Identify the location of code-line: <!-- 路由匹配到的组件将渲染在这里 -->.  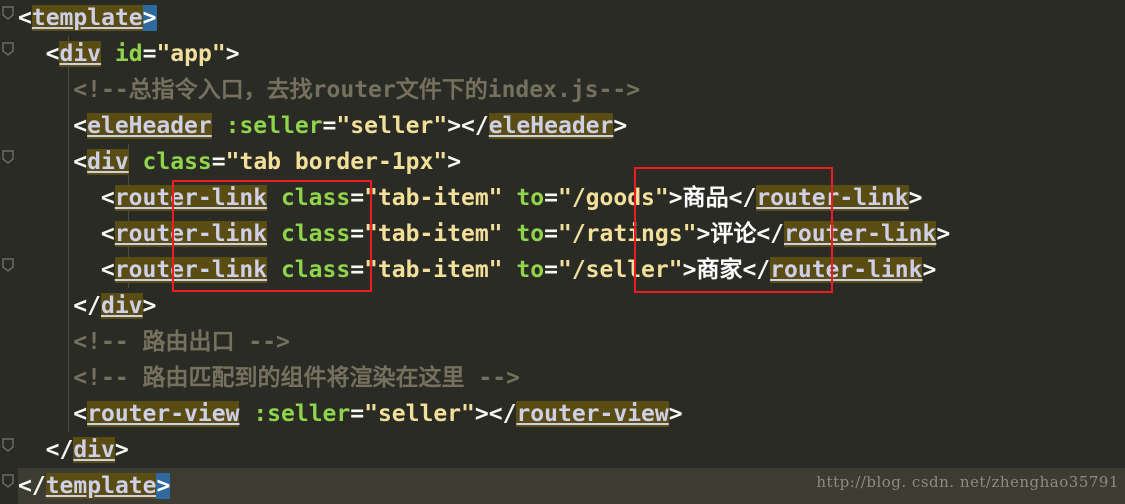
(296, 378).